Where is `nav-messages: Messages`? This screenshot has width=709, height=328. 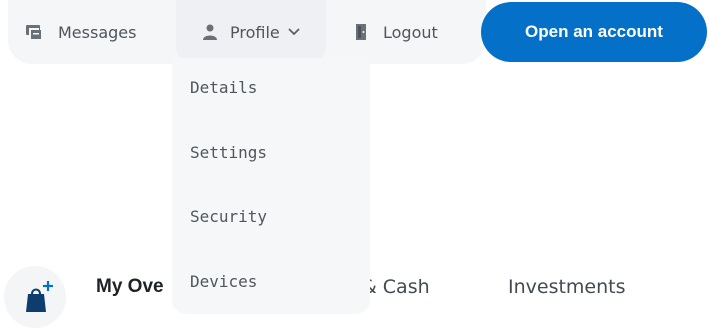
nav-messages: Messages is located at coordinates (80, 32).